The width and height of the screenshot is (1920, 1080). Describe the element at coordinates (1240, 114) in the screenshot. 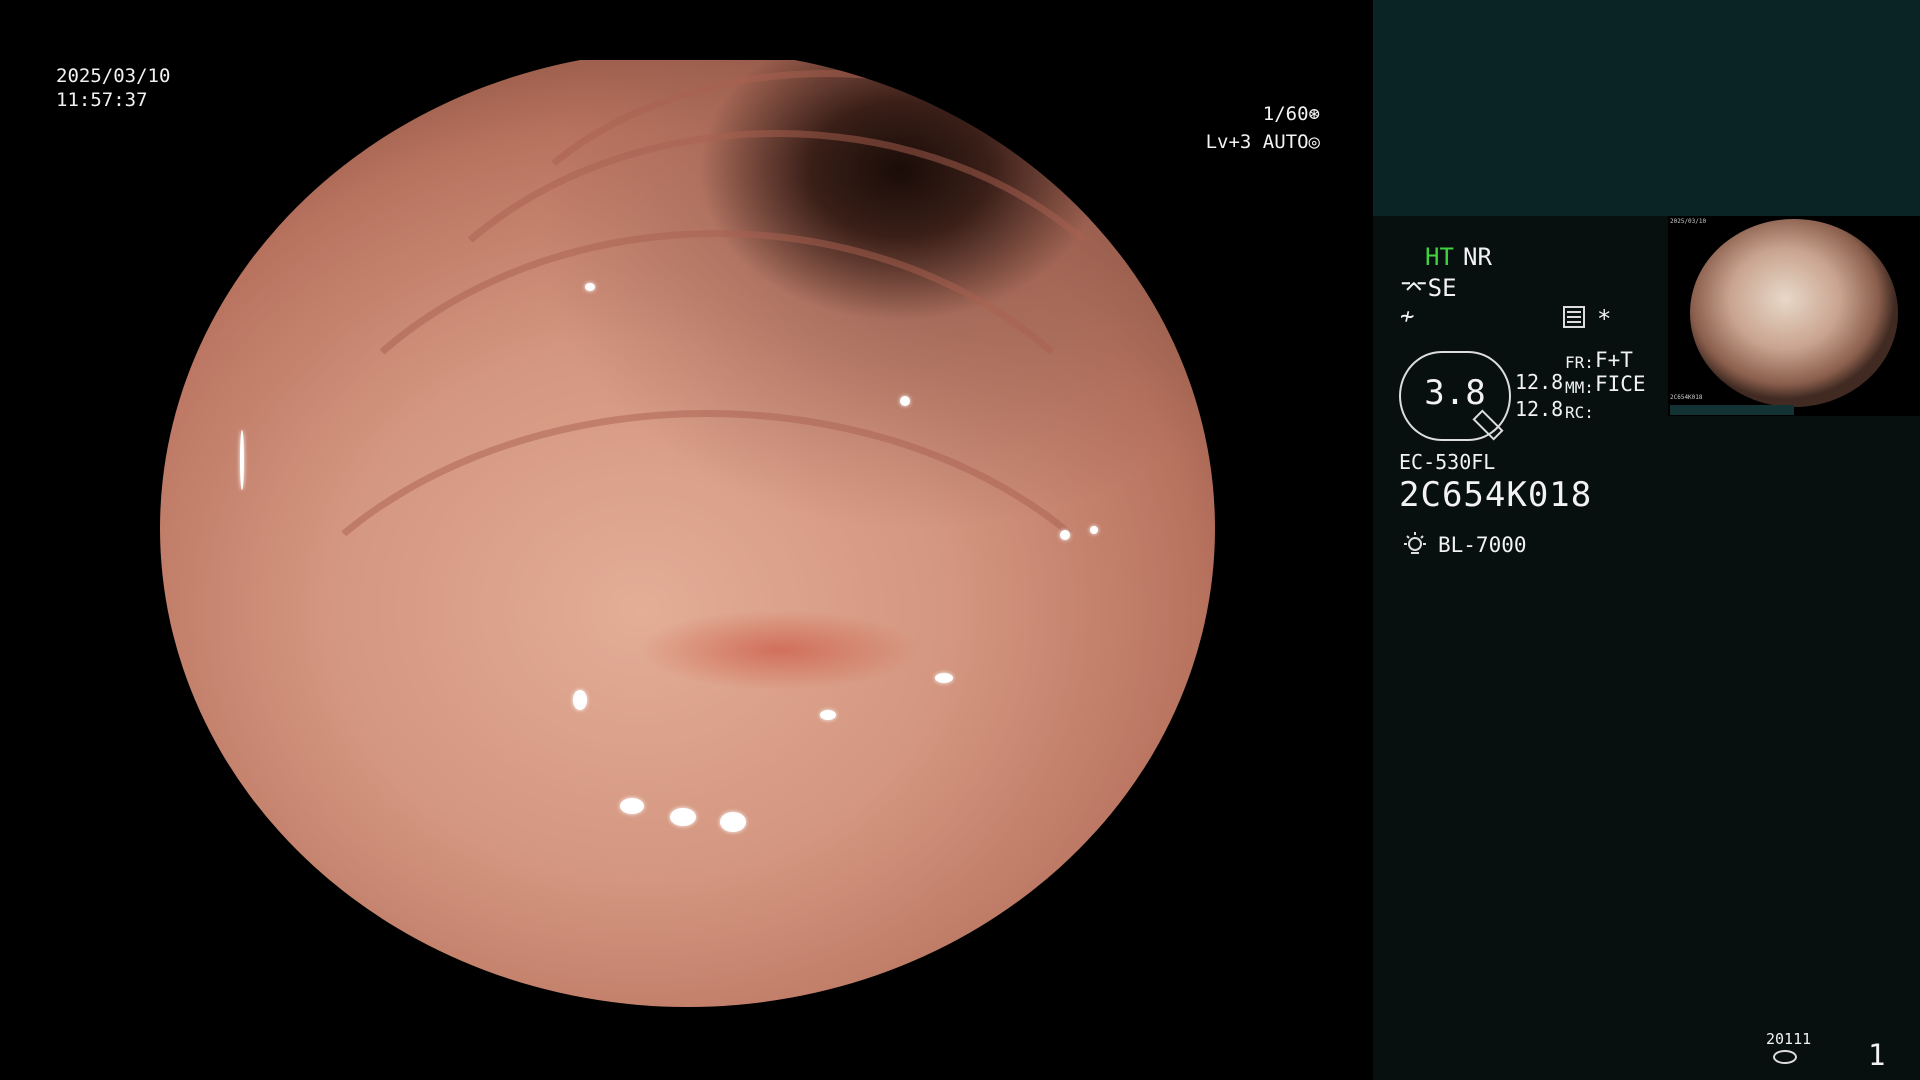

I see `shutter-row: 1/60⊛` at that location.